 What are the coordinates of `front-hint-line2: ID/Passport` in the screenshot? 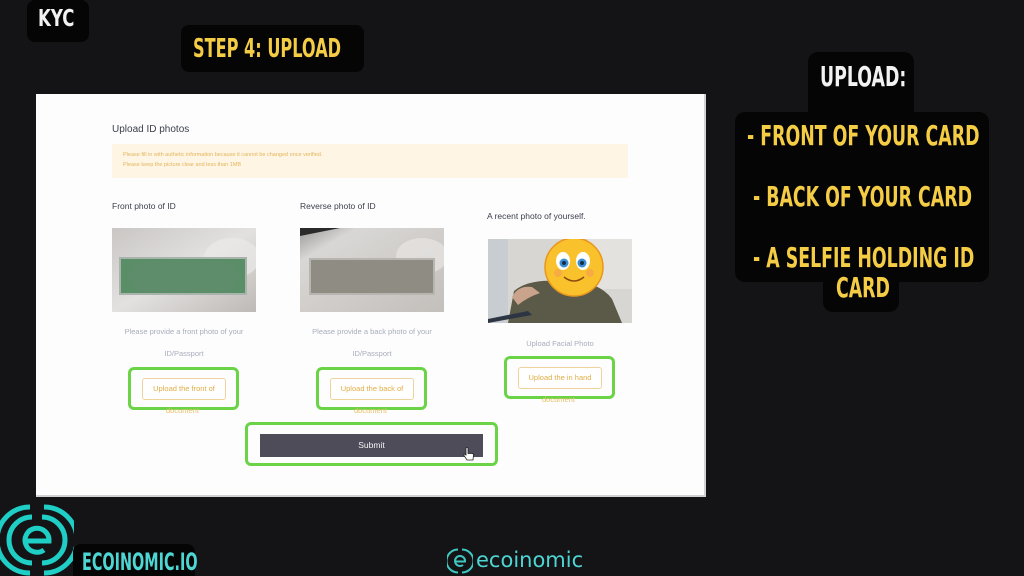 It's located at (184, 353).